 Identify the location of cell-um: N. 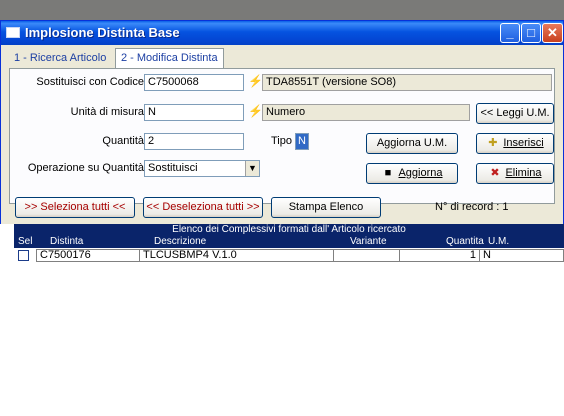
(522, 255).